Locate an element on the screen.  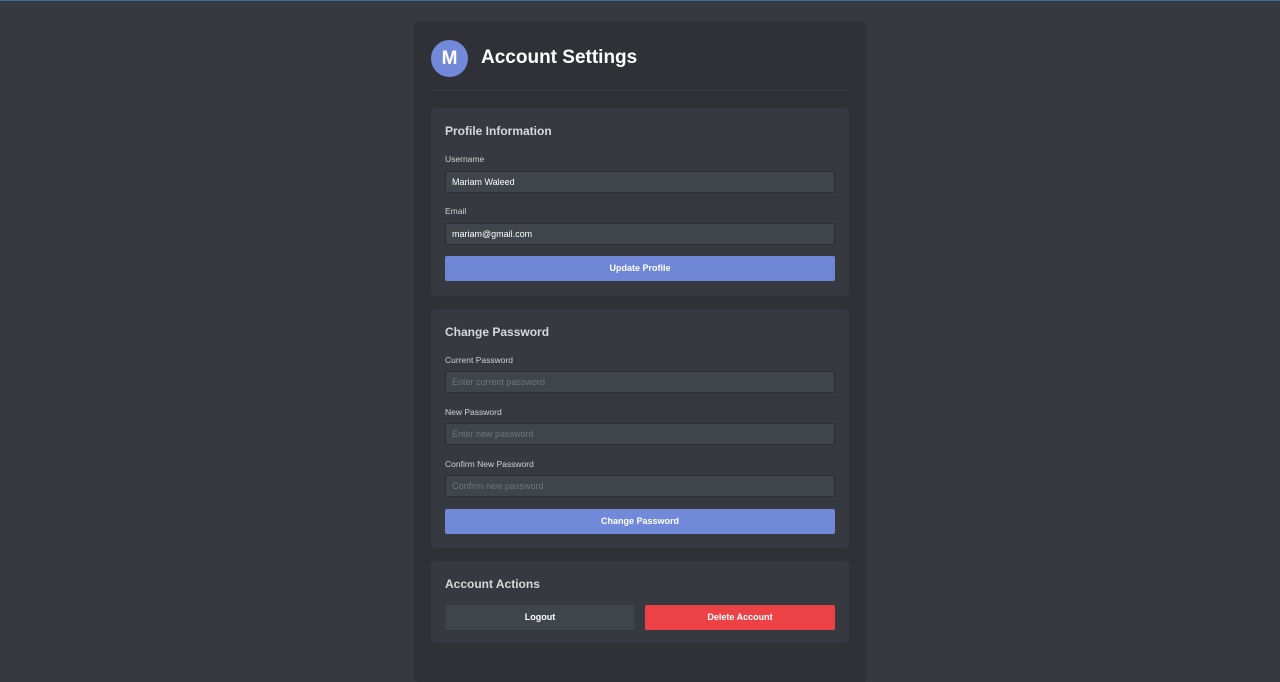
page-title: Account Settings is located at coordinates (559, 57).